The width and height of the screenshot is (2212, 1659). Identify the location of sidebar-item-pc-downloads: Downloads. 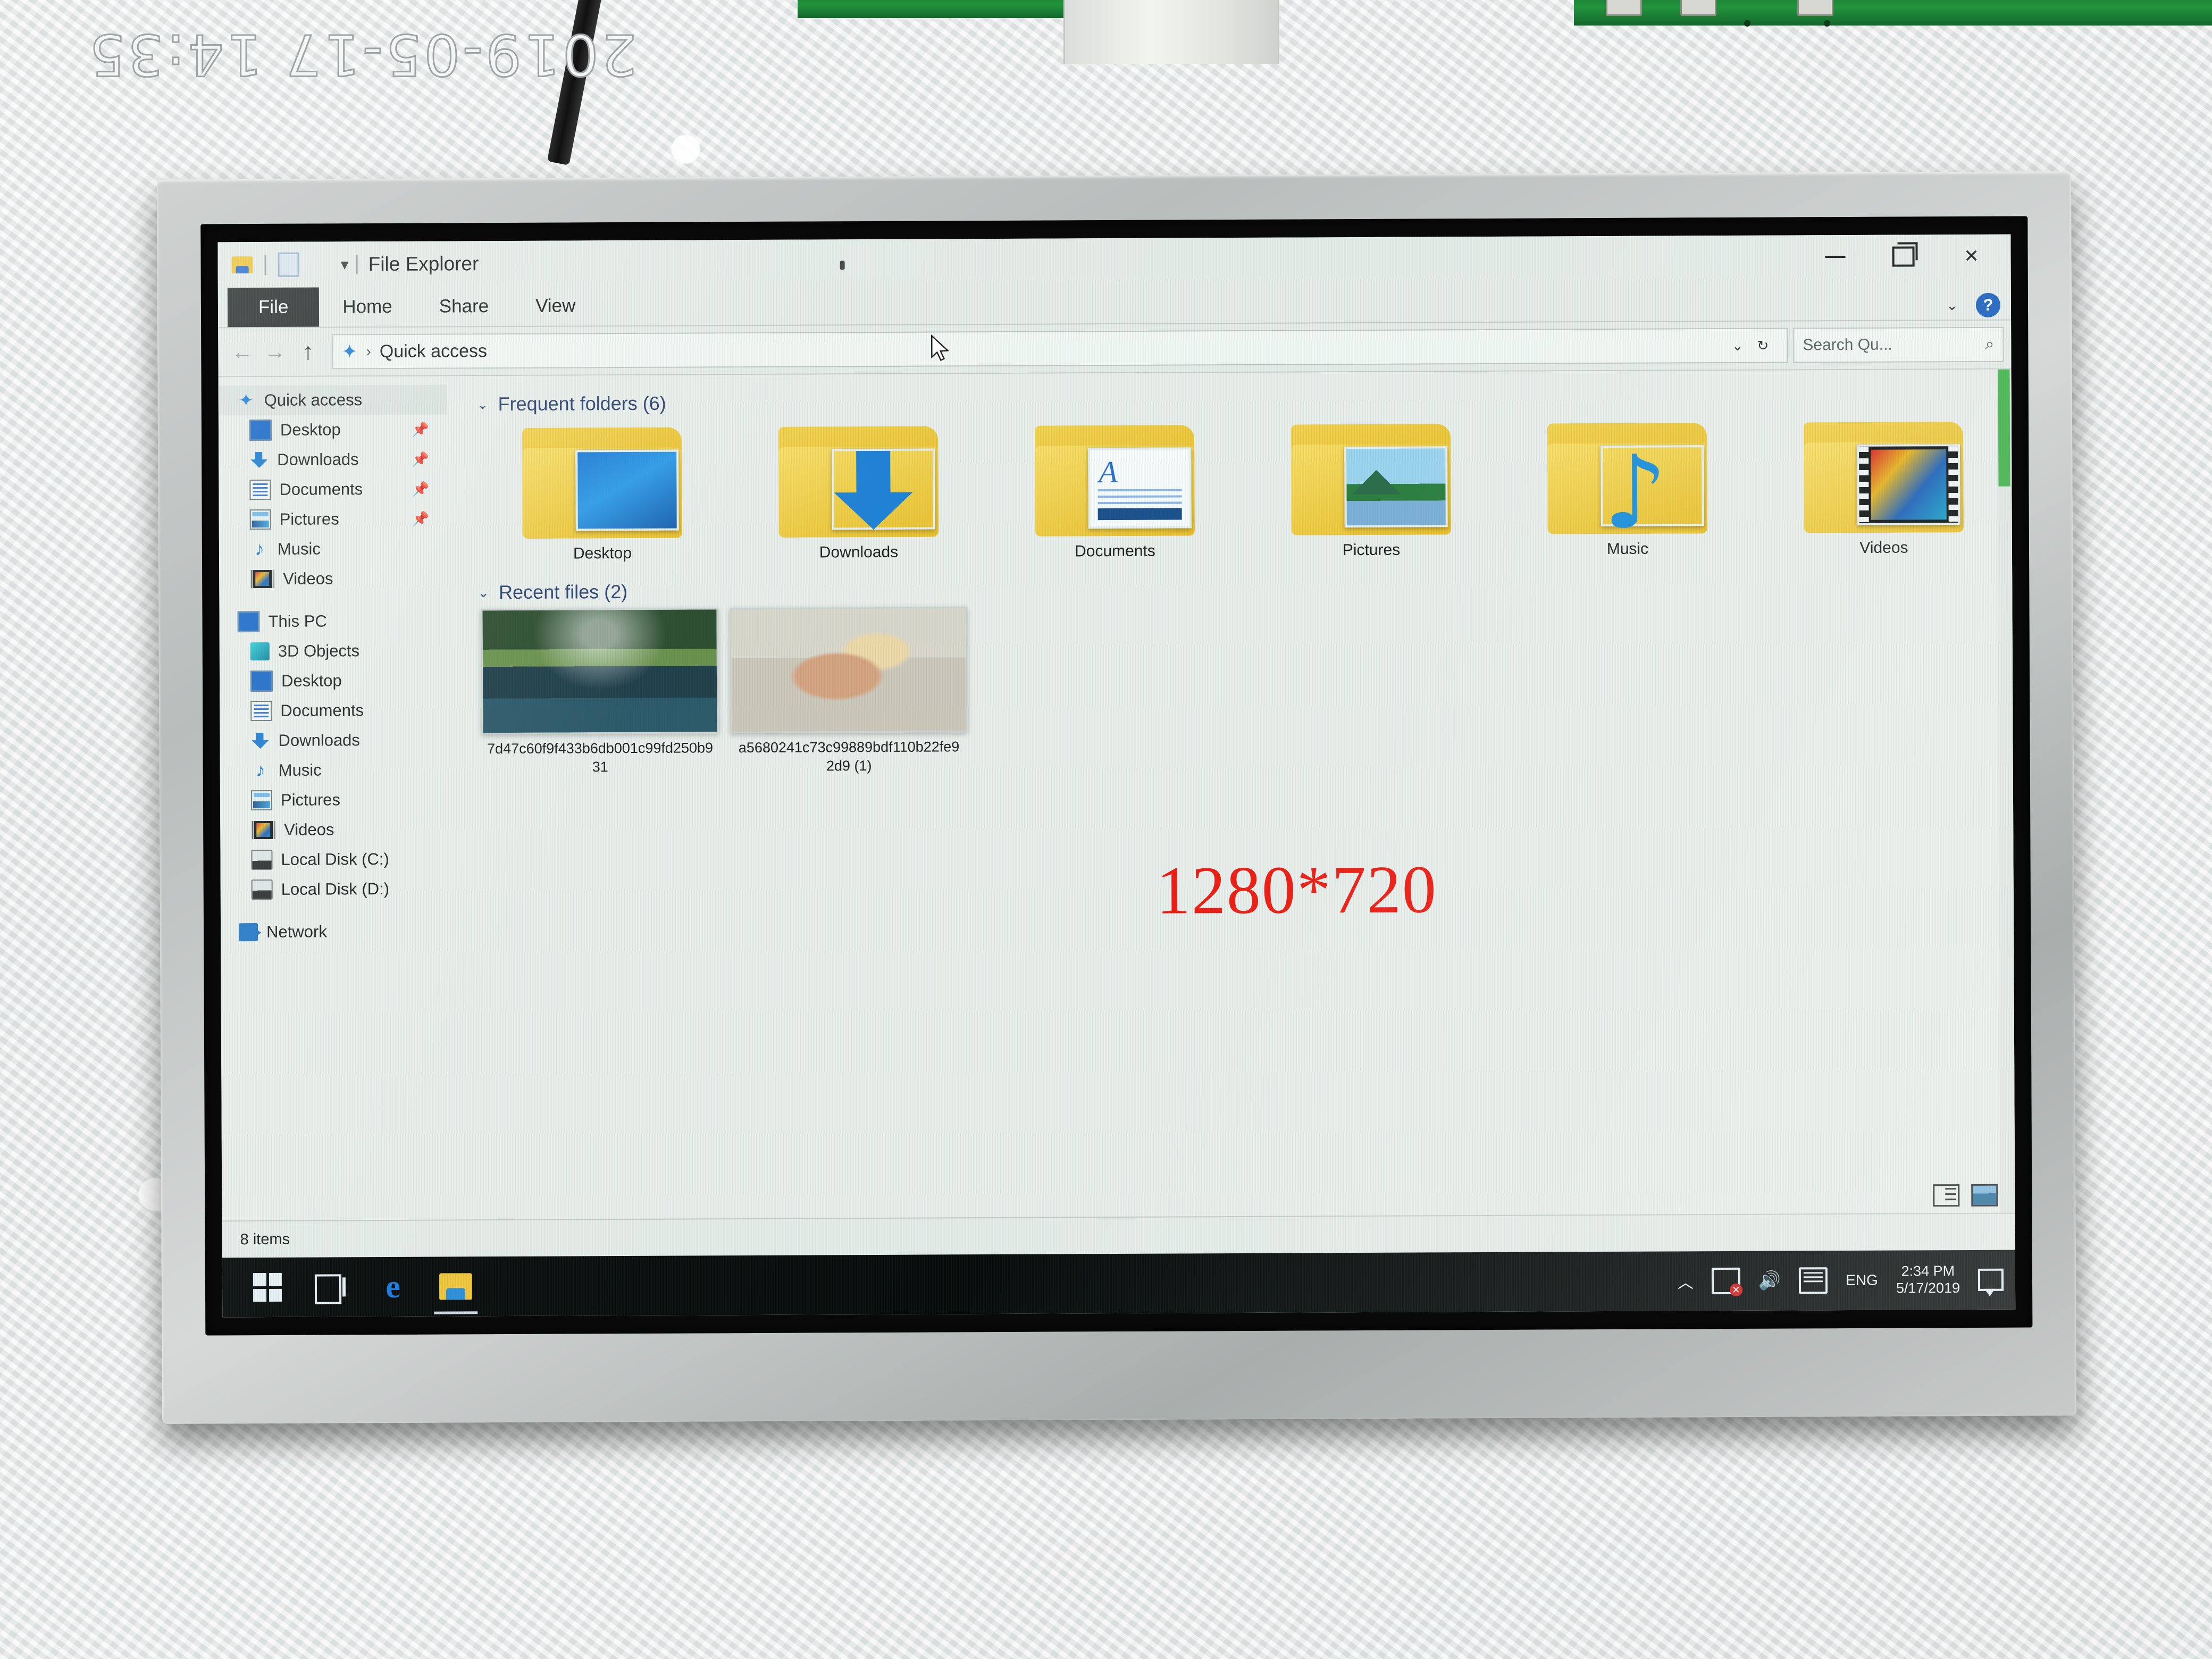
(334, 740).